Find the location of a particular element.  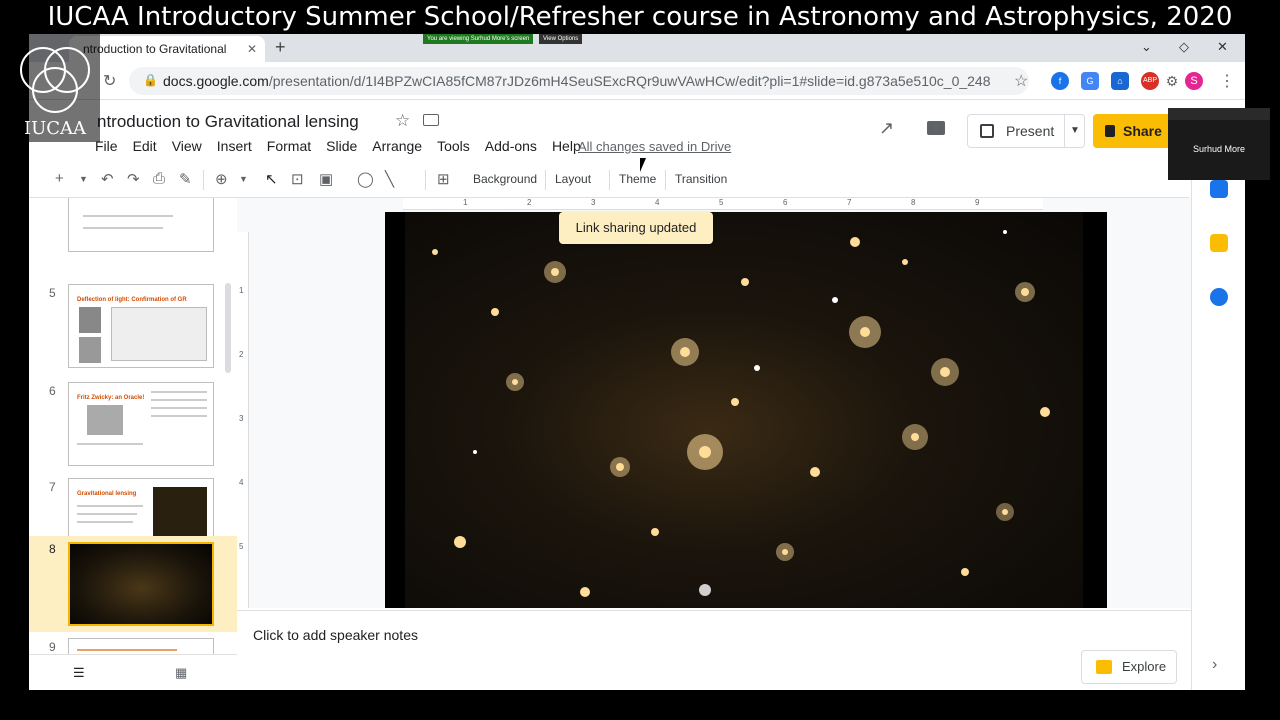

paint-format-icon: ✎ is located at coordinates (185, 179).